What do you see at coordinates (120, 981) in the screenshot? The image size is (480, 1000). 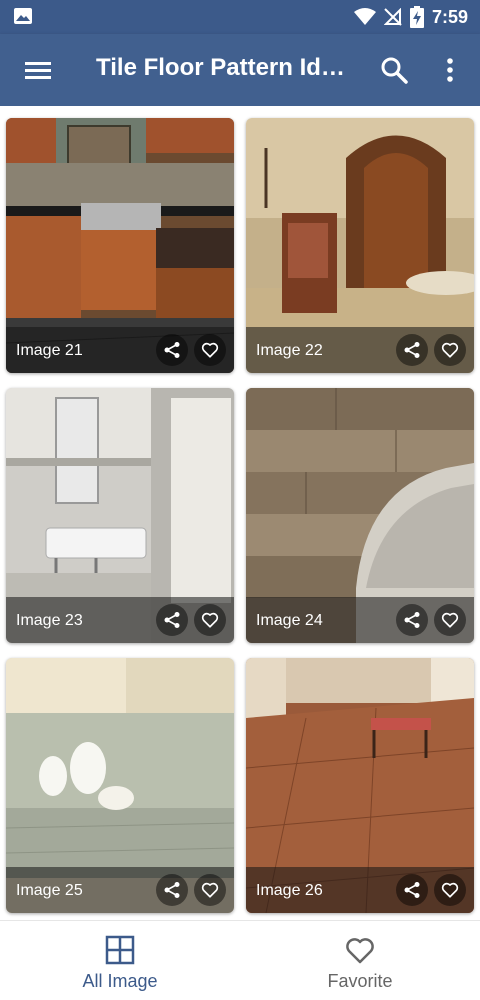 I see `nav-label: All Image` at bounding box center [120, 981].